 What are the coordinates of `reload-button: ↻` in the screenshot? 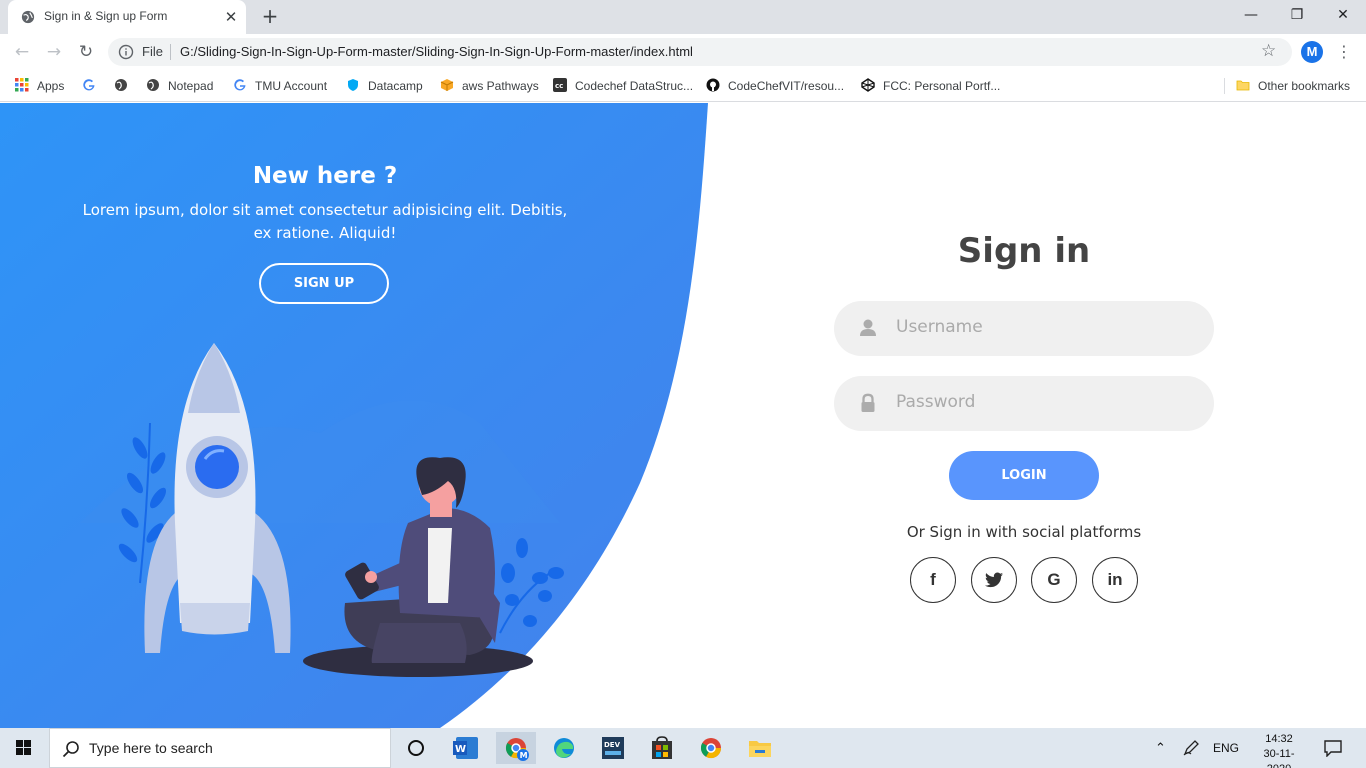 It's located at (86, 52).